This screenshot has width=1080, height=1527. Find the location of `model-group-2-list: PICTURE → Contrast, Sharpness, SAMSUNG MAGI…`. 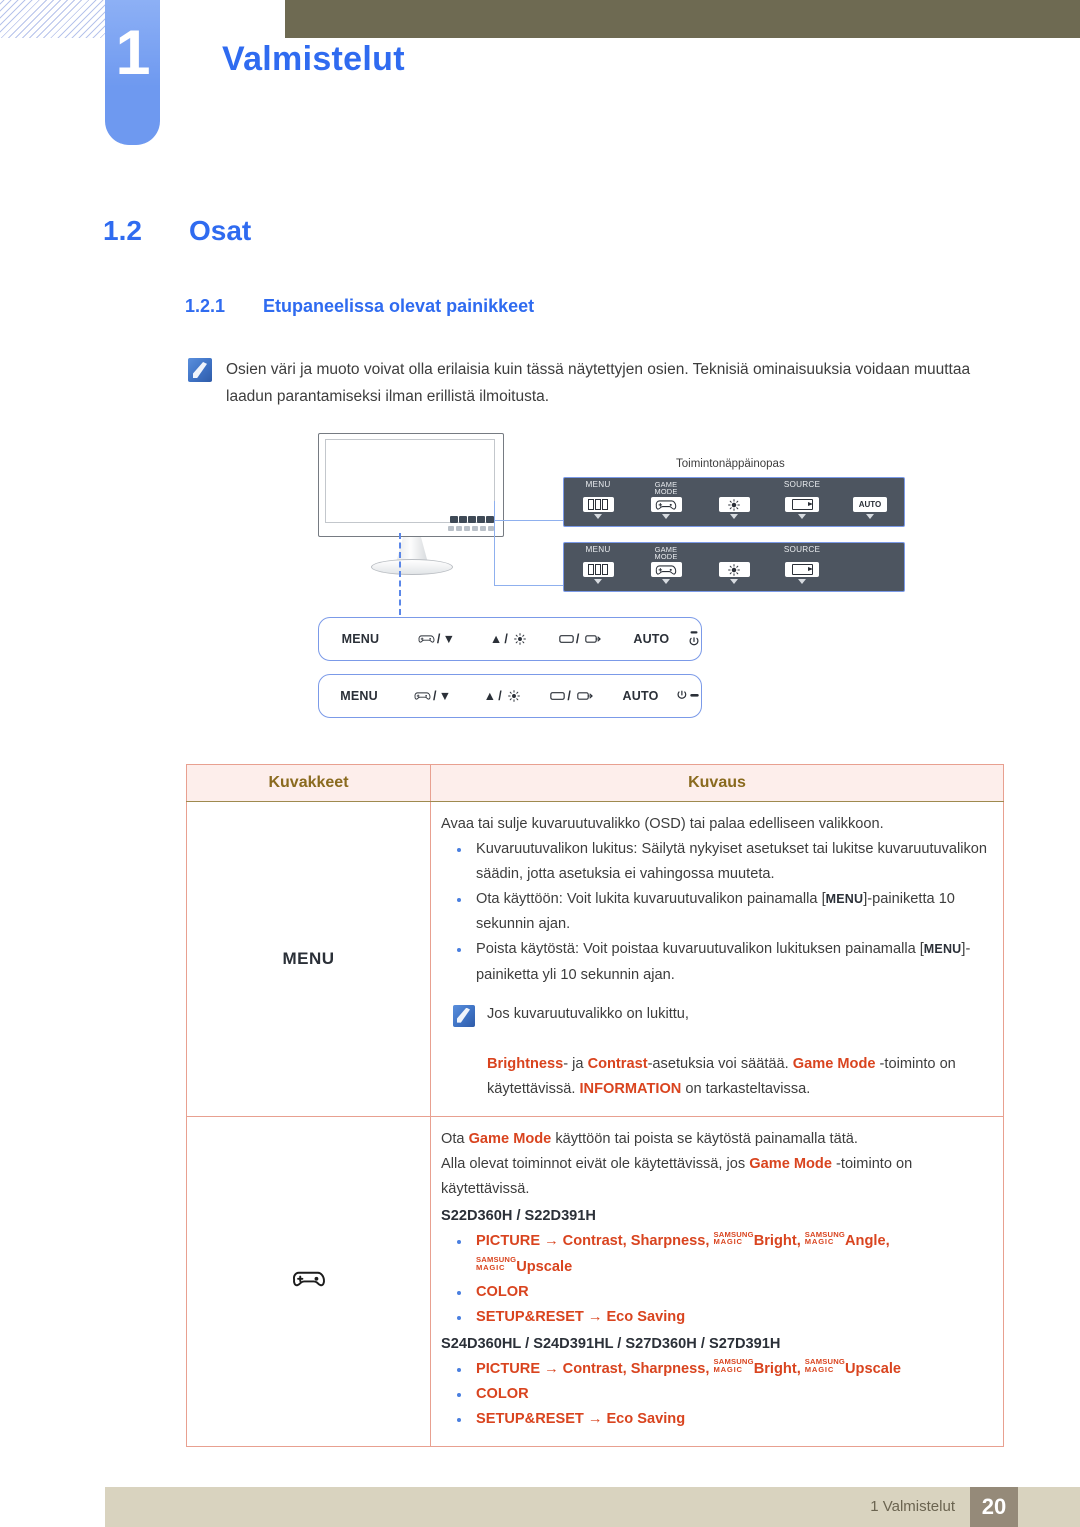

model-group-2-list: PICTURE → Contrast, Sharpness, SAMSUNG MAGI… is located at coordinates (715, 1394).